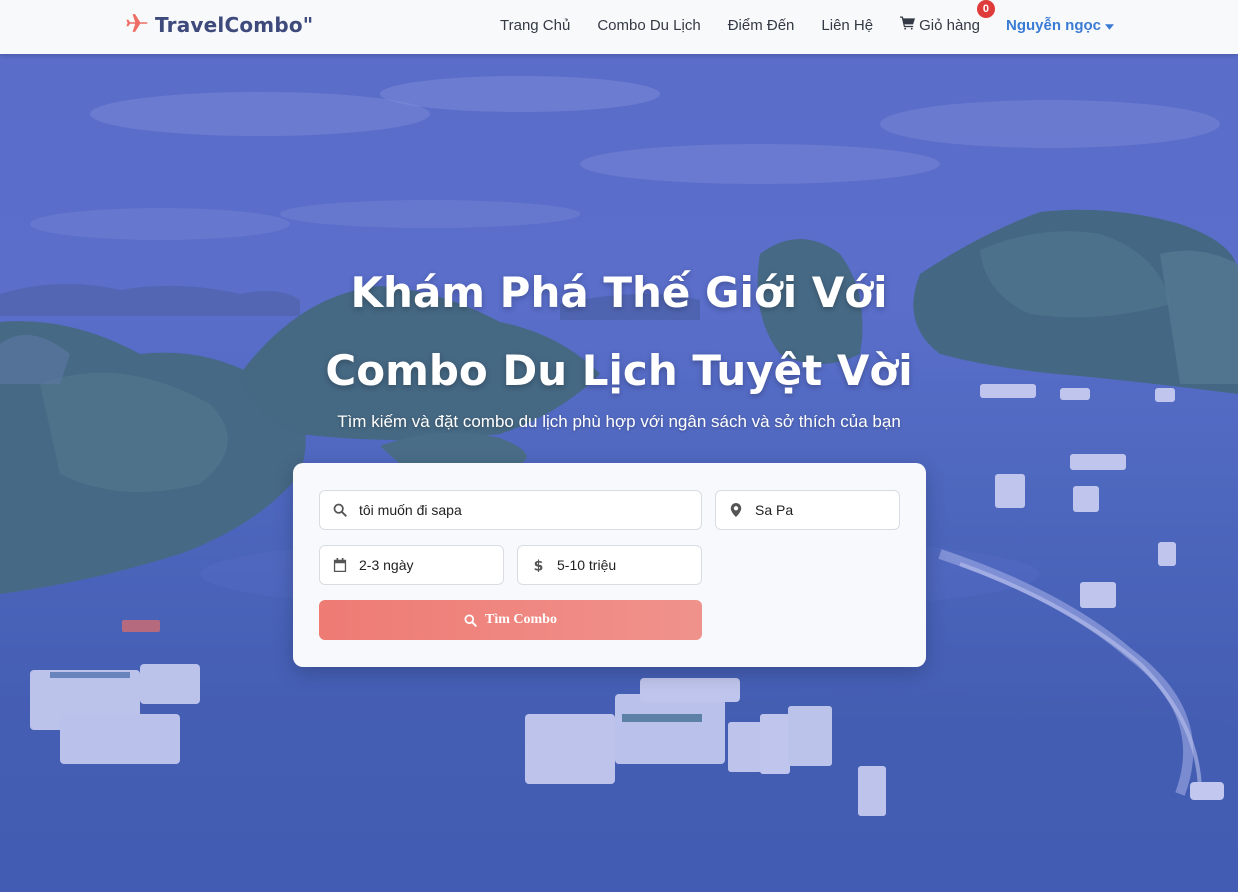  I want to click on search-button-label: Tìm Combo, so click(521, 619).